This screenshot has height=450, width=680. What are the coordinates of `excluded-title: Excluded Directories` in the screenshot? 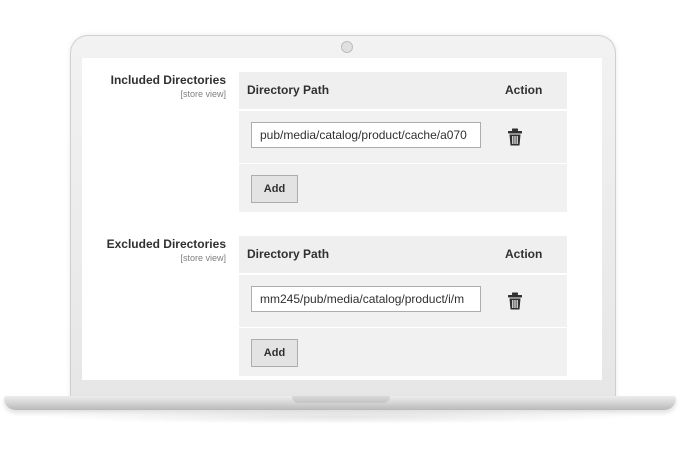 It's located at (166, 244).